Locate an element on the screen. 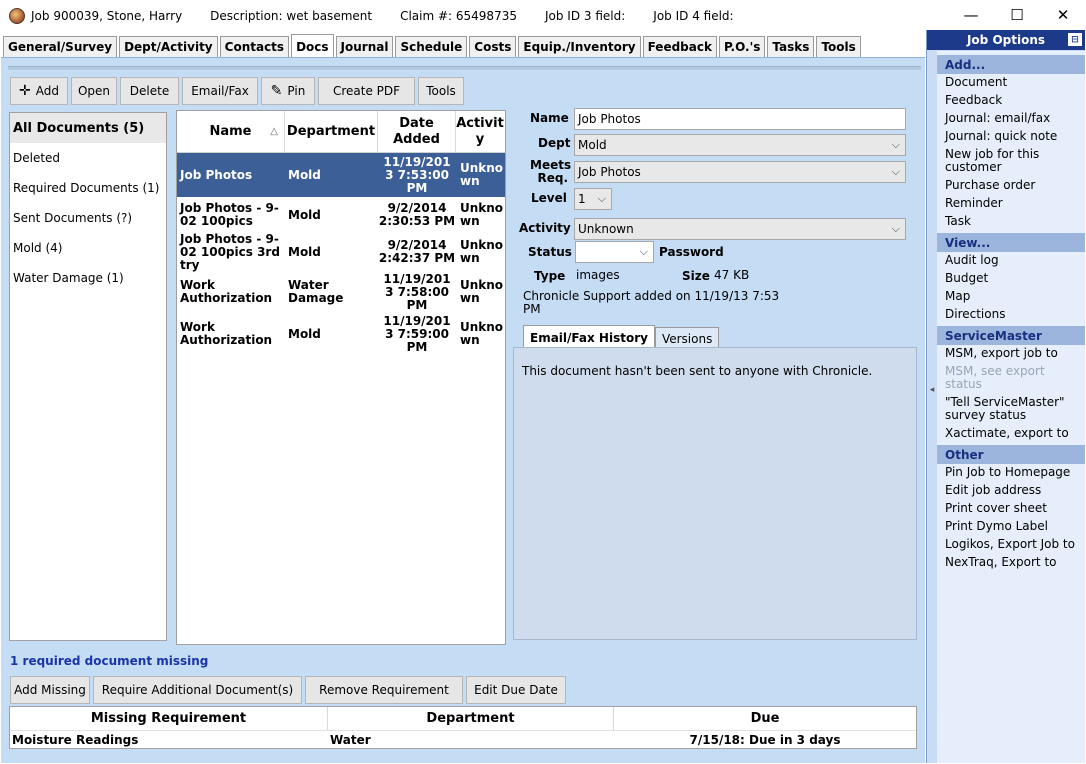 Image resolution: width=1086 pixels, height=764 pixels. password-label: Password is located at coordinates (691, 252).